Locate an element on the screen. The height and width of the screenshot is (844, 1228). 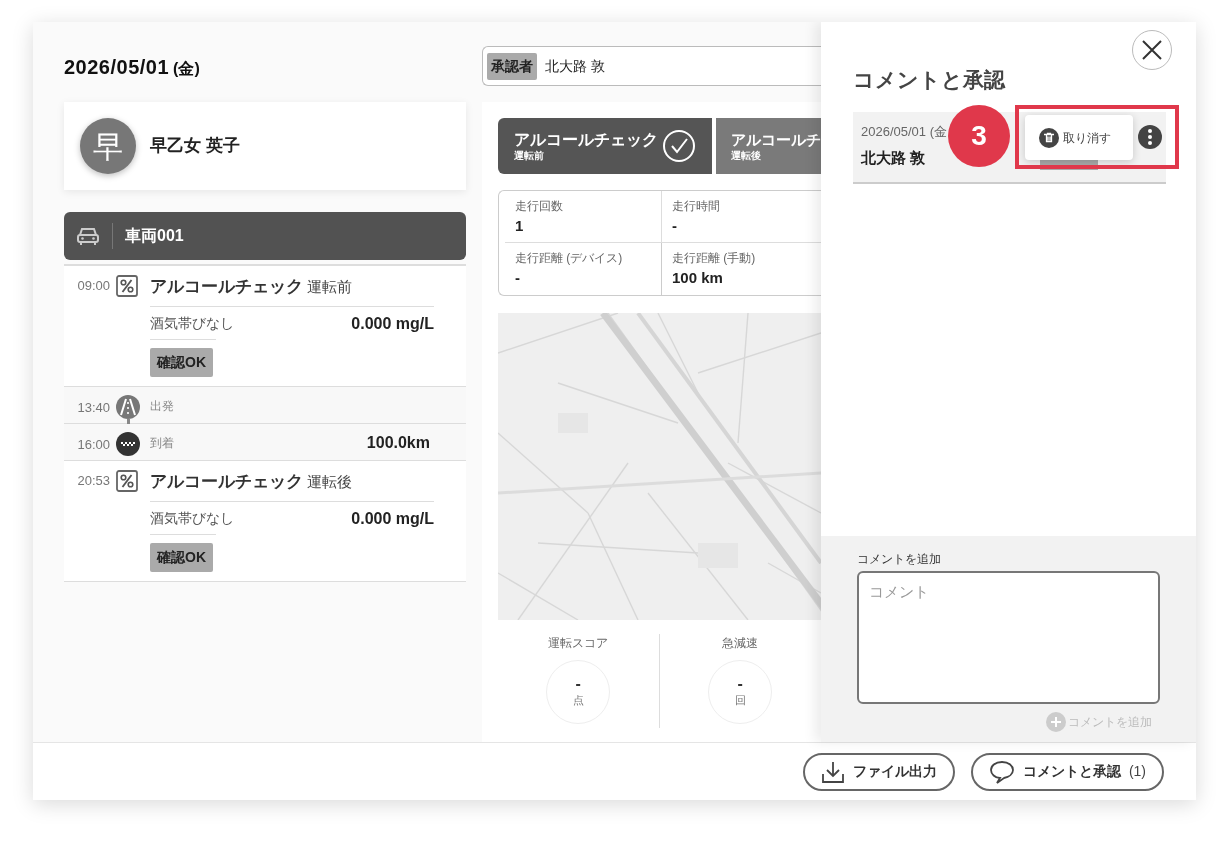
speech-bubble-icon is located at coordinates (1001, 771).